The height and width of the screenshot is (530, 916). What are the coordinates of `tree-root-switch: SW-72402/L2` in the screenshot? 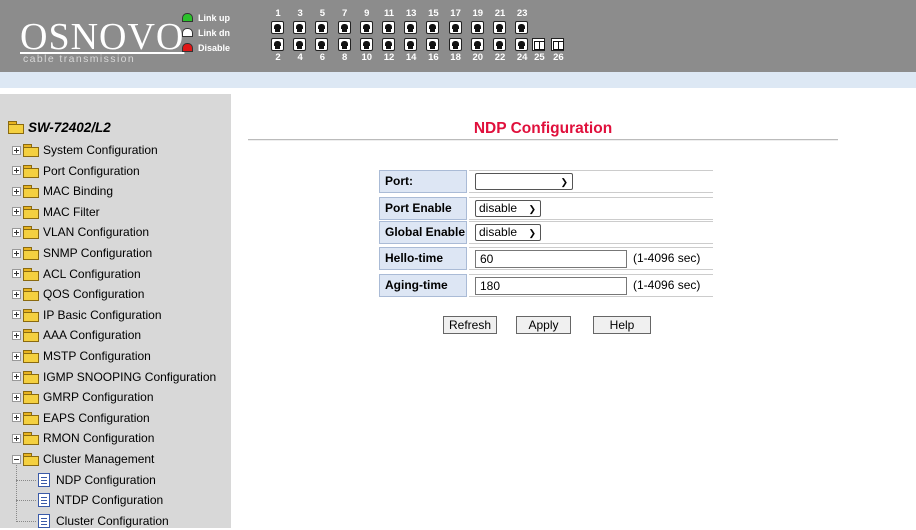 It's located at (59, 127).